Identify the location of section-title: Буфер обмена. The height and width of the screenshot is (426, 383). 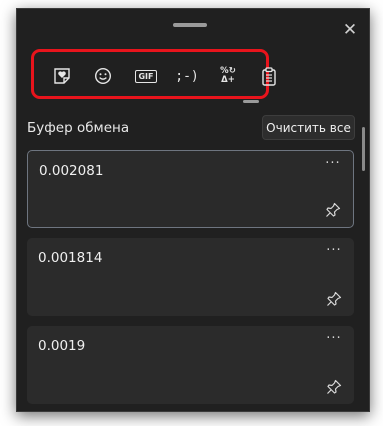
(78, 128).